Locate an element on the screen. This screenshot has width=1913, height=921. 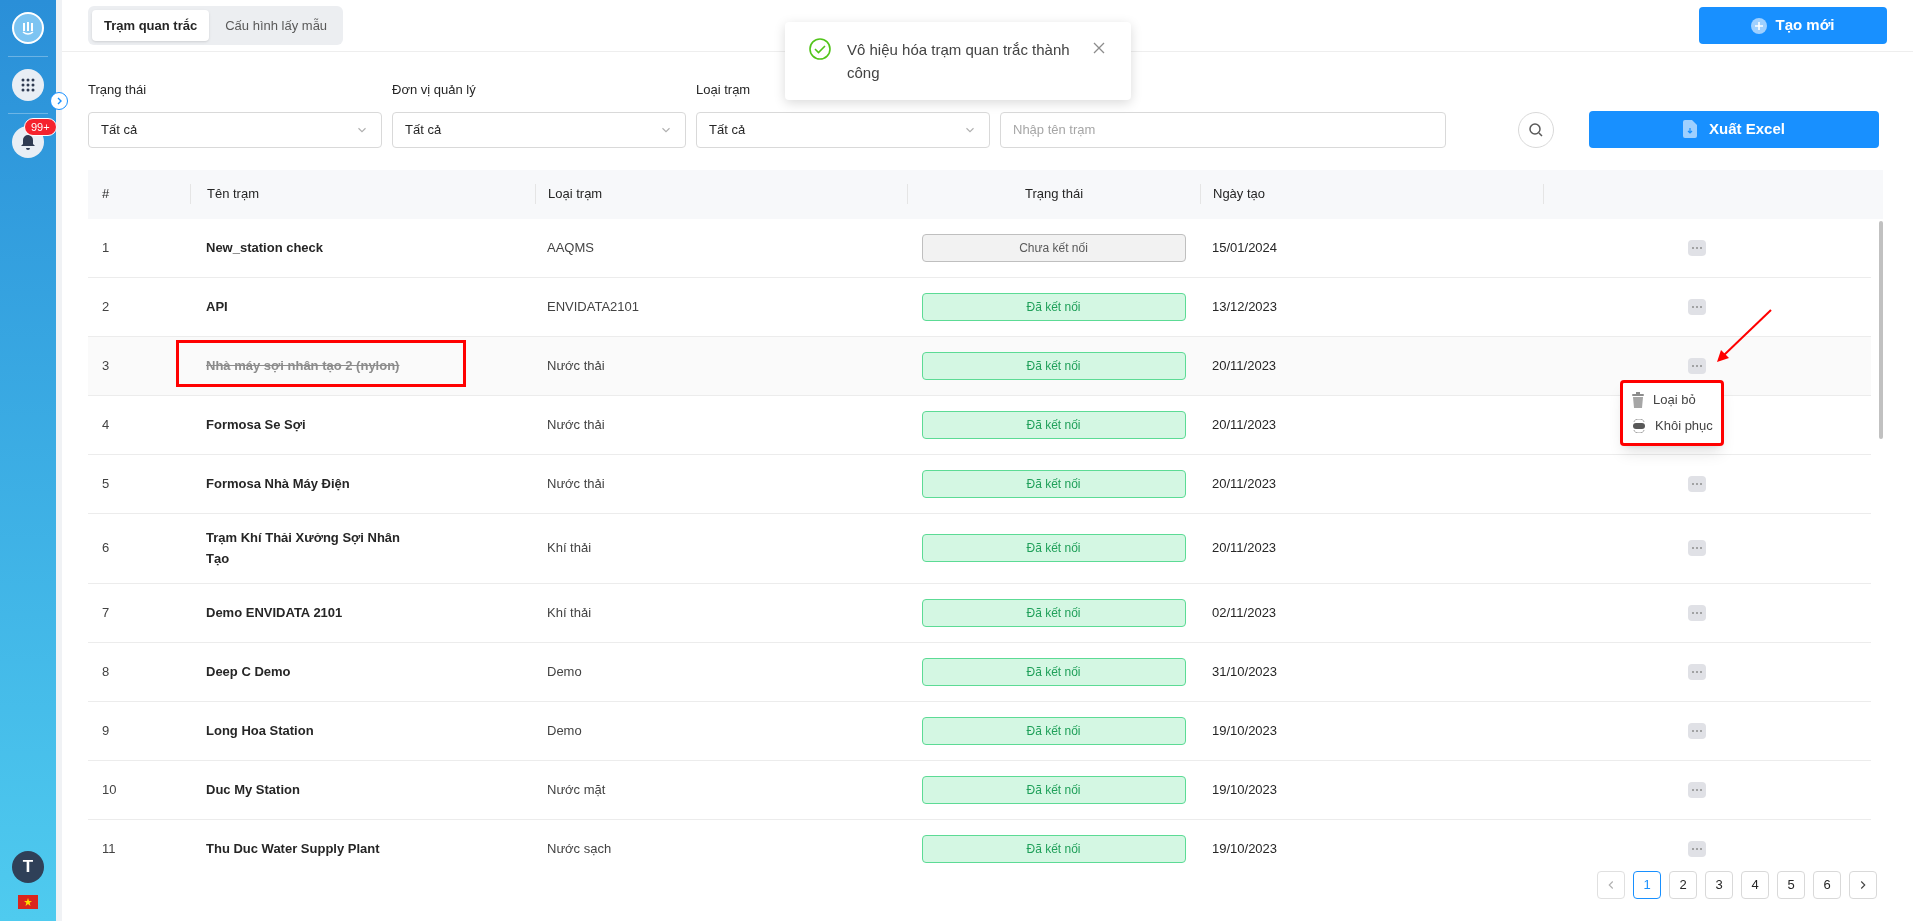
station-name: Thu Duc Water Supply Plant is located at coordinates (293, 848).